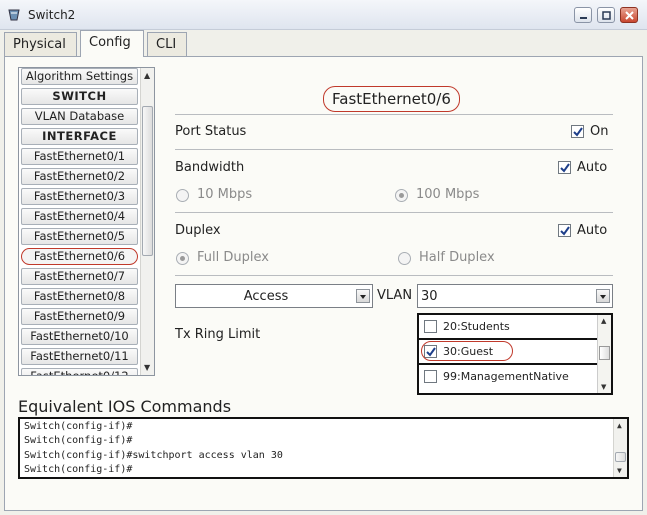 This screenshot has height=515, width=647. I want to click on bandwidth-100-radio, so click(401, 195).